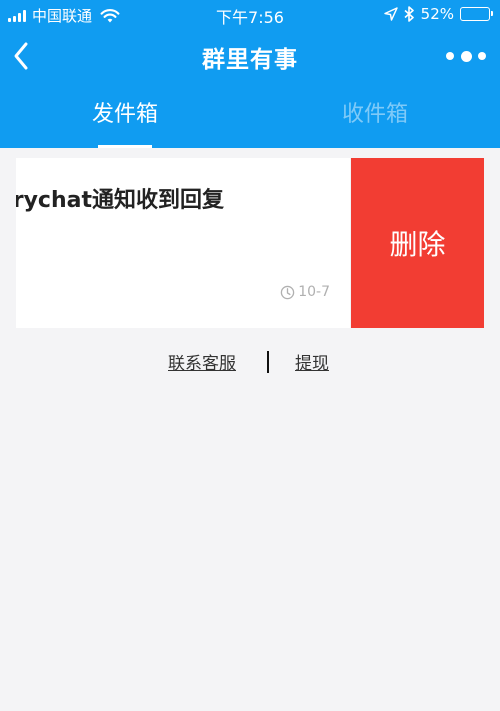 This screenshot has width=500, height=711. Describe the element at coordinates (476, 14) in the screenshot. I see `battery-icon` at that location.